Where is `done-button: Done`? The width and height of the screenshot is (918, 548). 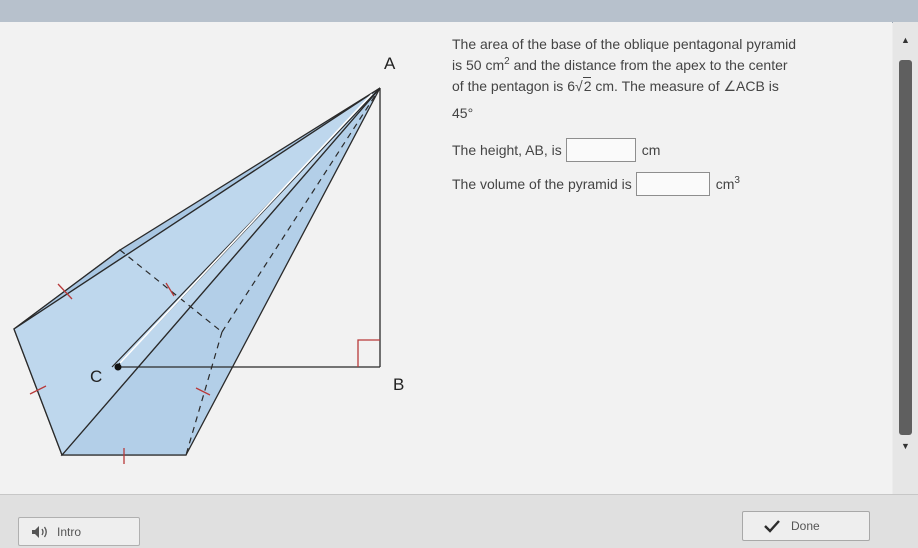 done-button: Done is located at coordinates (806, 526).